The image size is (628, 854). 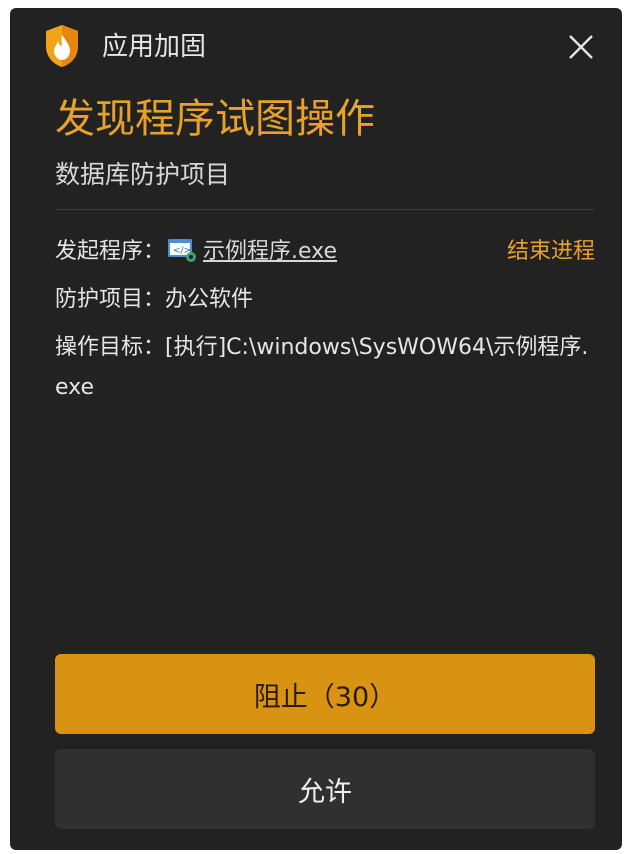 I want to click on alert-headline: 发现程序试图操作, so click(x=215, y=119).